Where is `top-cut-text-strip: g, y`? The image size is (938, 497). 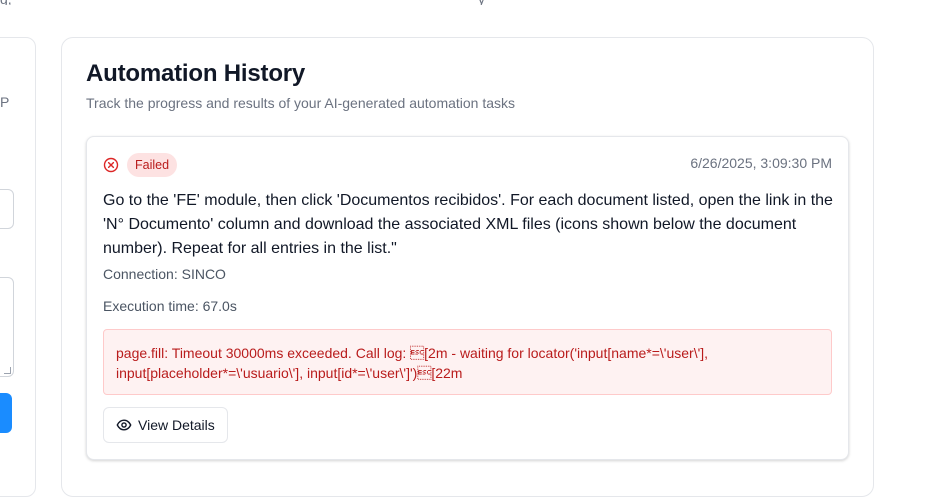
top-cut-text-strip: g, y is located at coordinates (469, 2).